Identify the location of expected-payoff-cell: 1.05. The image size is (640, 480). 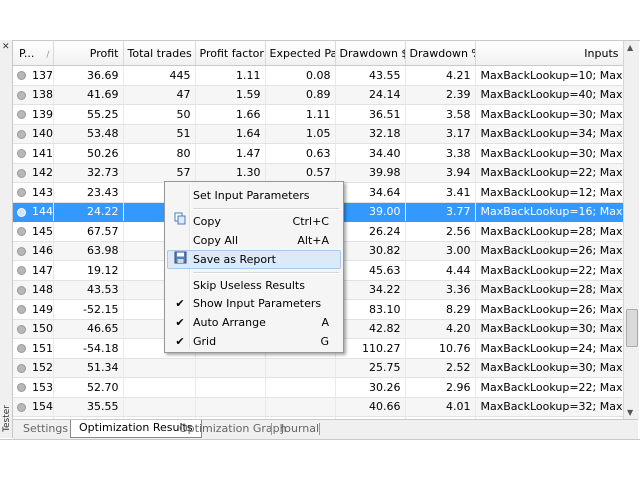
(300, 134).